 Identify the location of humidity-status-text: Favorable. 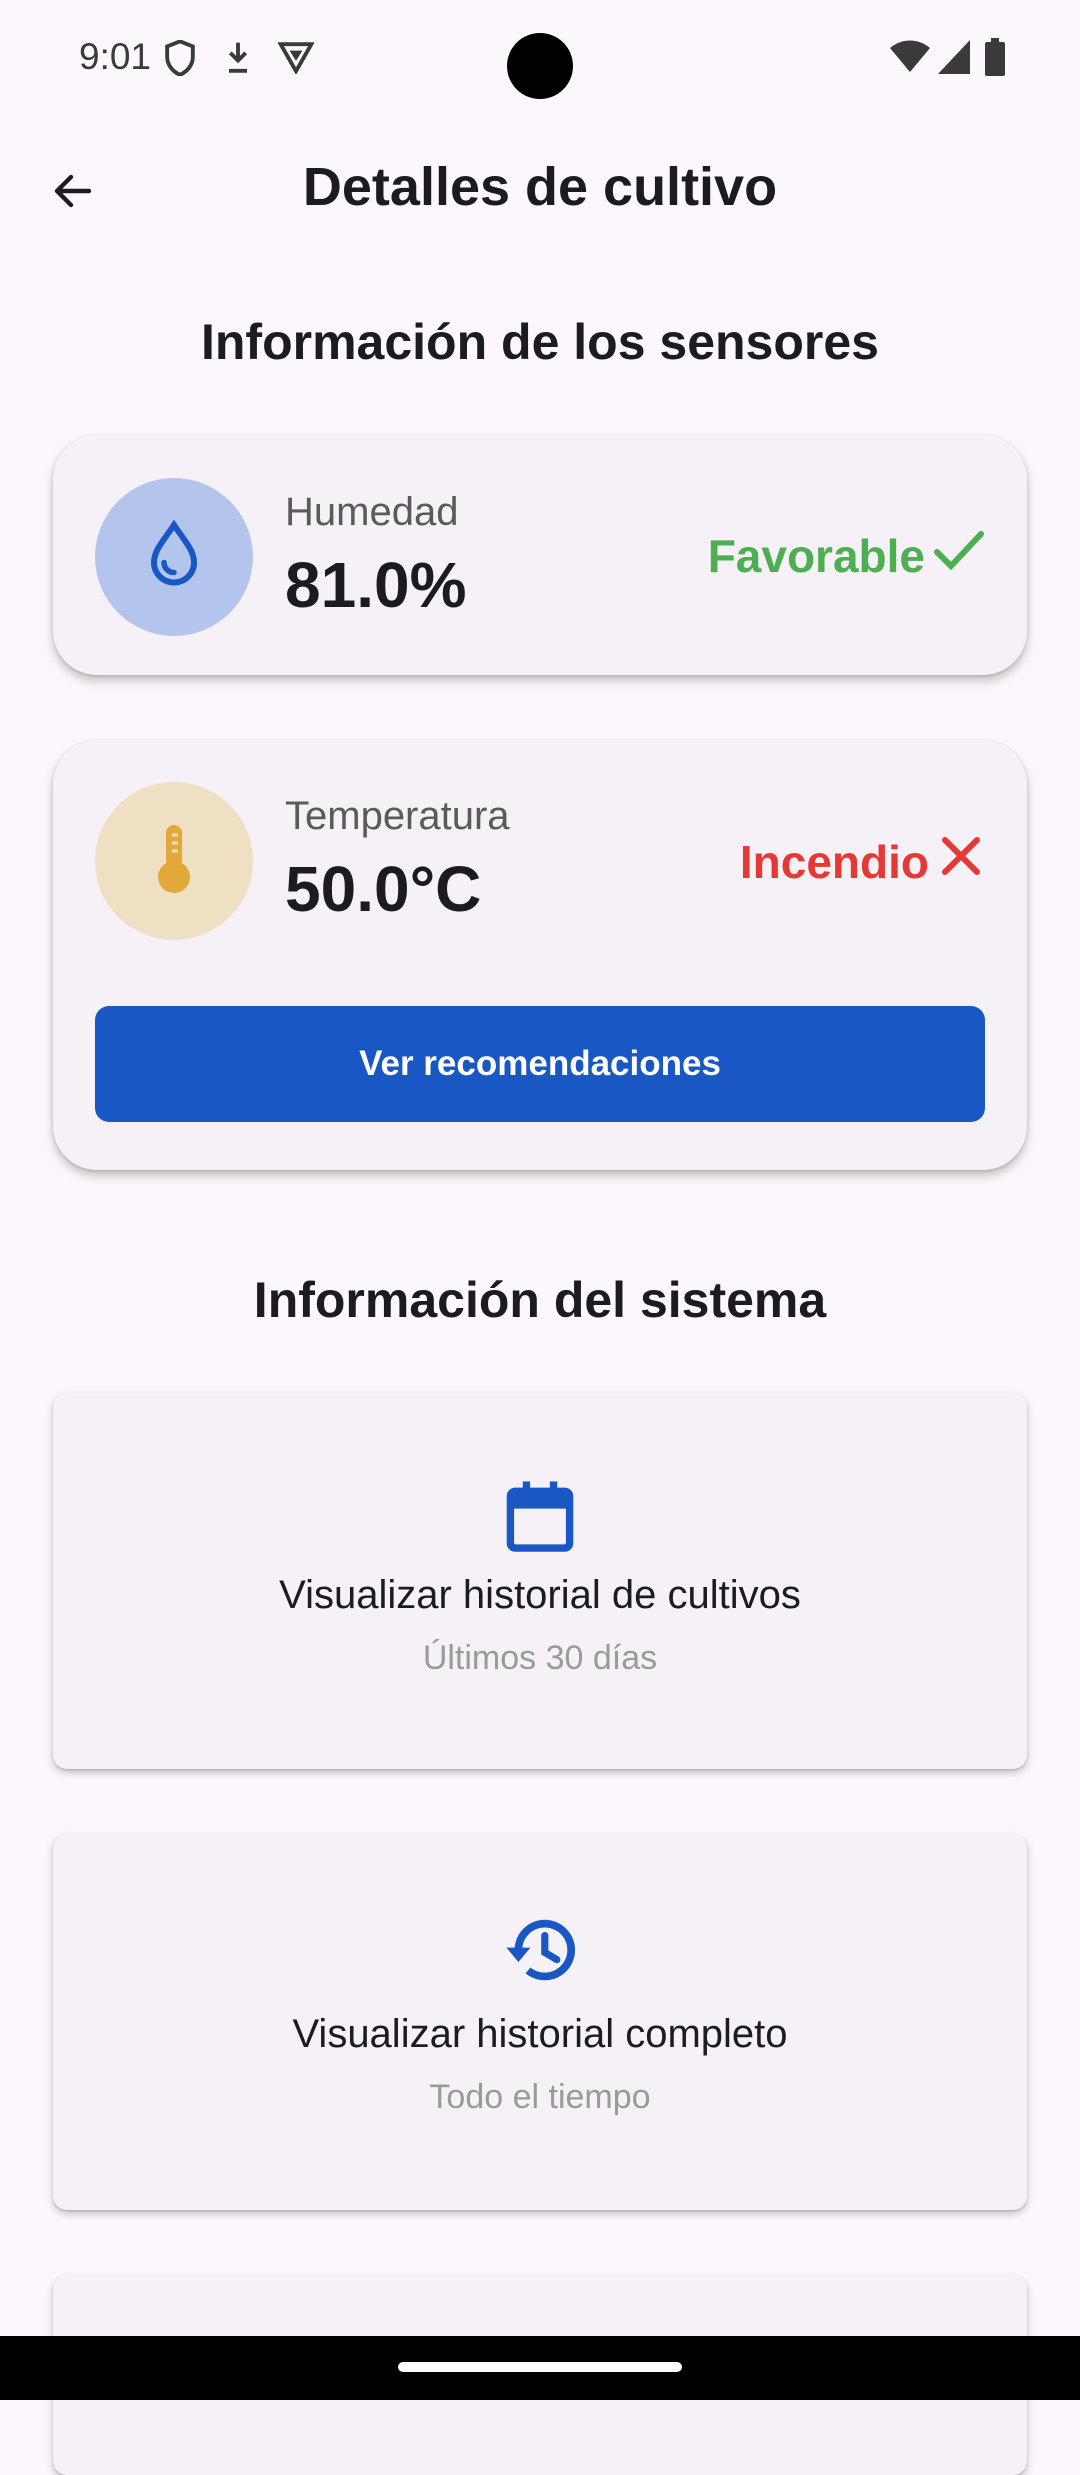
(816, 555).